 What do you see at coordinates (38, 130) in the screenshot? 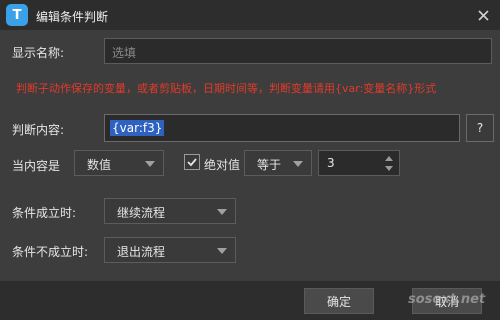
I see `content-label: 判断内容:` at bounding box center [38, 130].